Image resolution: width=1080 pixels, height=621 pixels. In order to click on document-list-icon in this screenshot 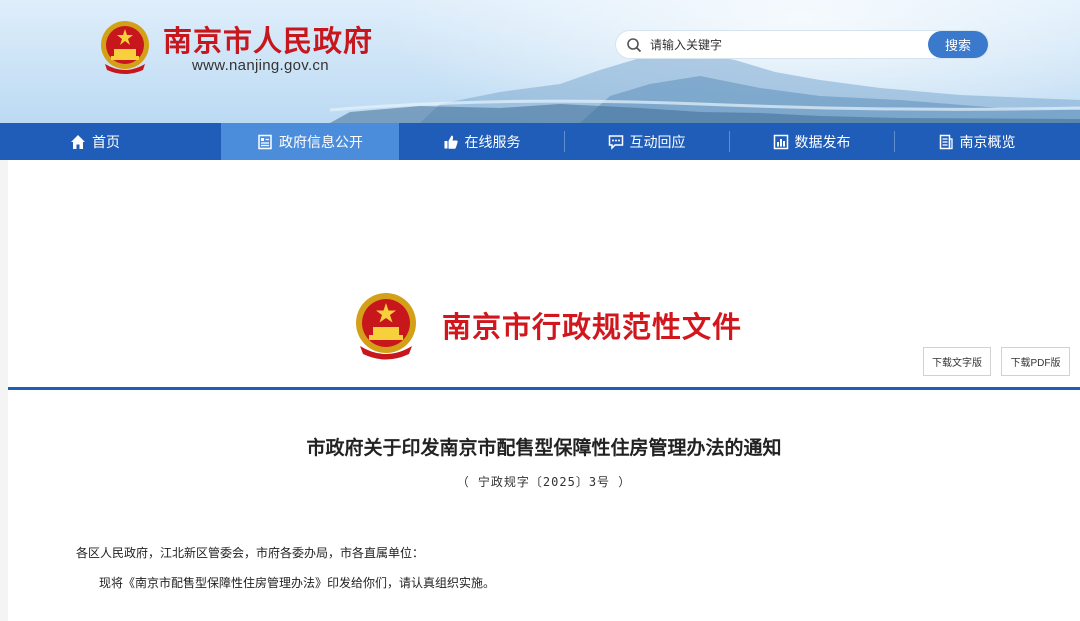, I will do `click(265, 141)`.